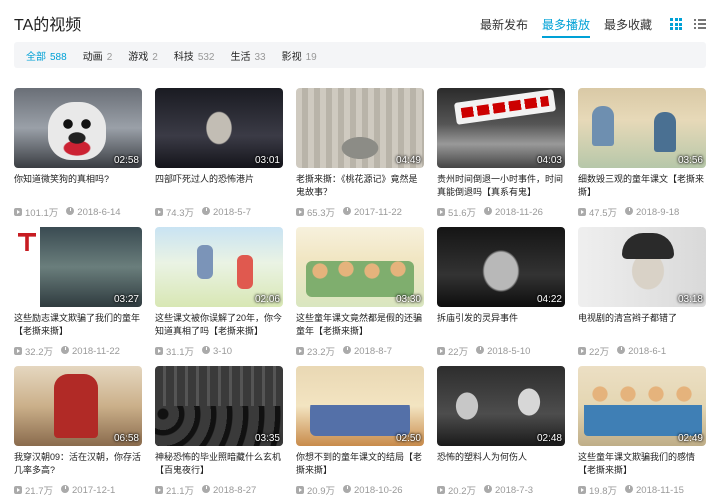 This screenshot has width=720, height=504. I want to click on list-icon, so click(700, 24).